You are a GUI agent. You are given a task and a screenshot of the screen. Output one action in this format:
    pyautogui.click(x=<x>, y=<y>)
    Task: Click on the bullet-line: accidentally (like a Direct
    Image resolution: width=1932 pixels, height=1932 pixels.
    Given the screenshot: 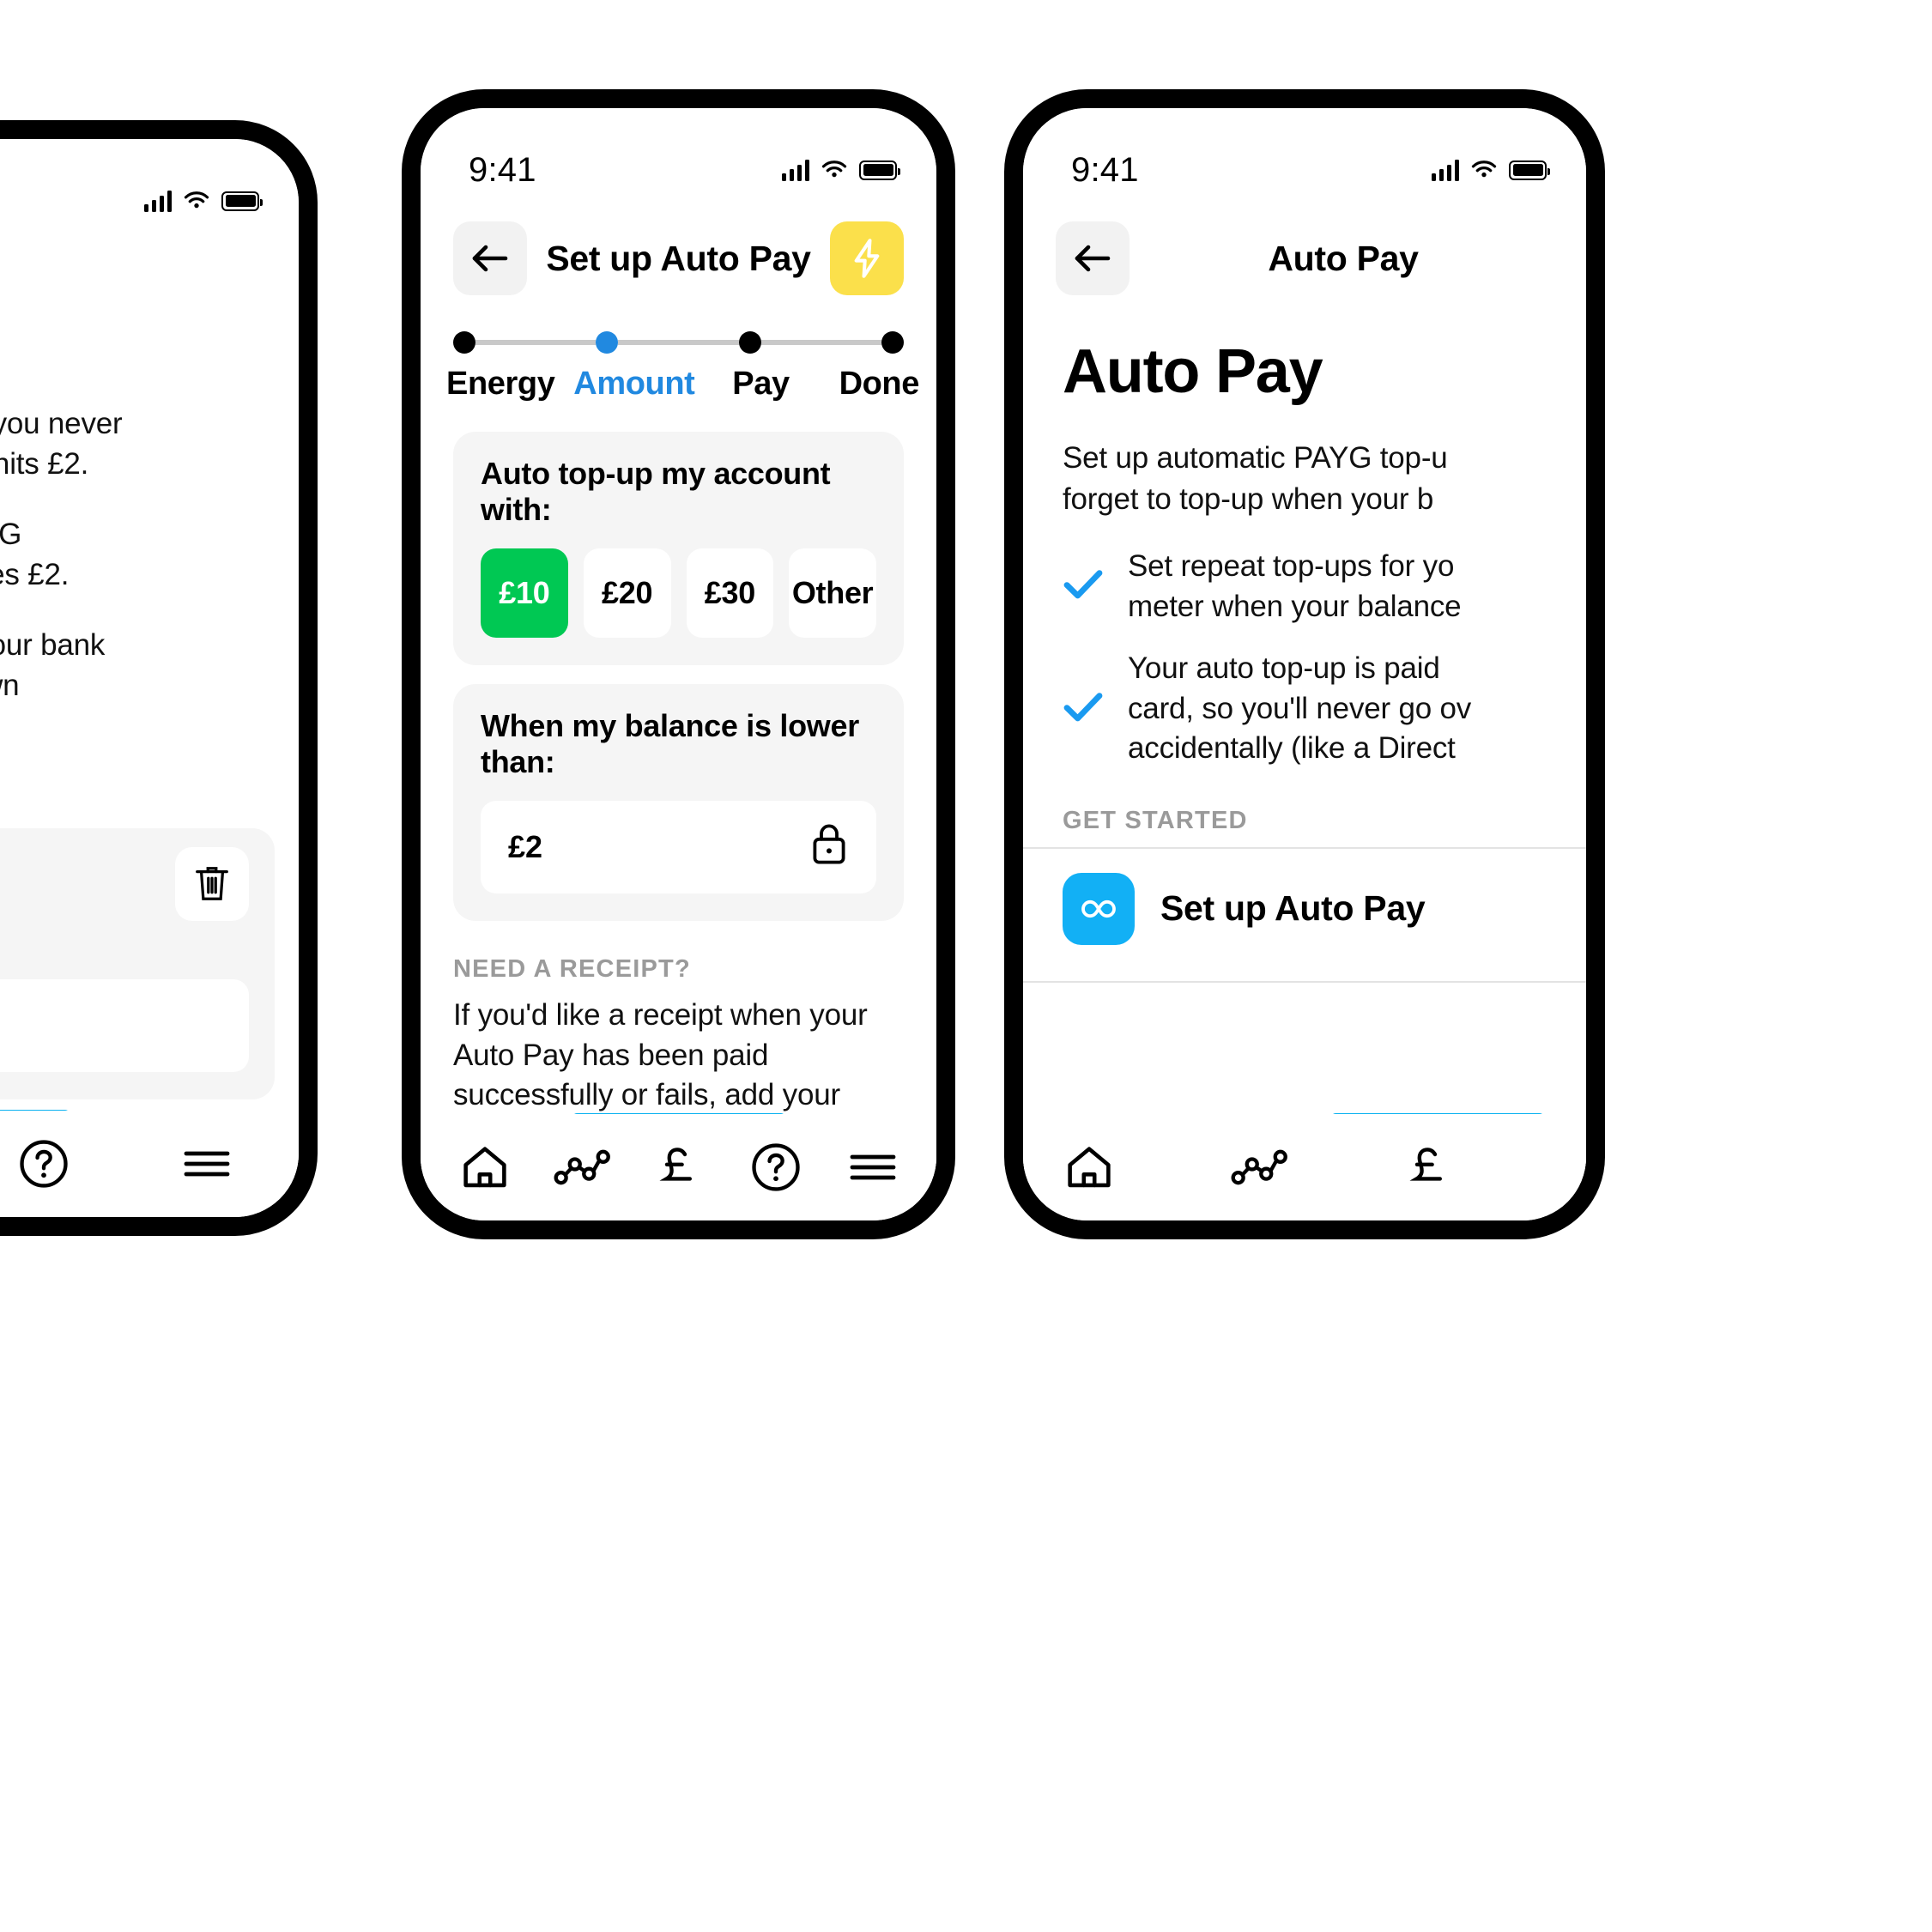 What is the action you would take?
    pyautogui.click(x=1292, y=748)
    